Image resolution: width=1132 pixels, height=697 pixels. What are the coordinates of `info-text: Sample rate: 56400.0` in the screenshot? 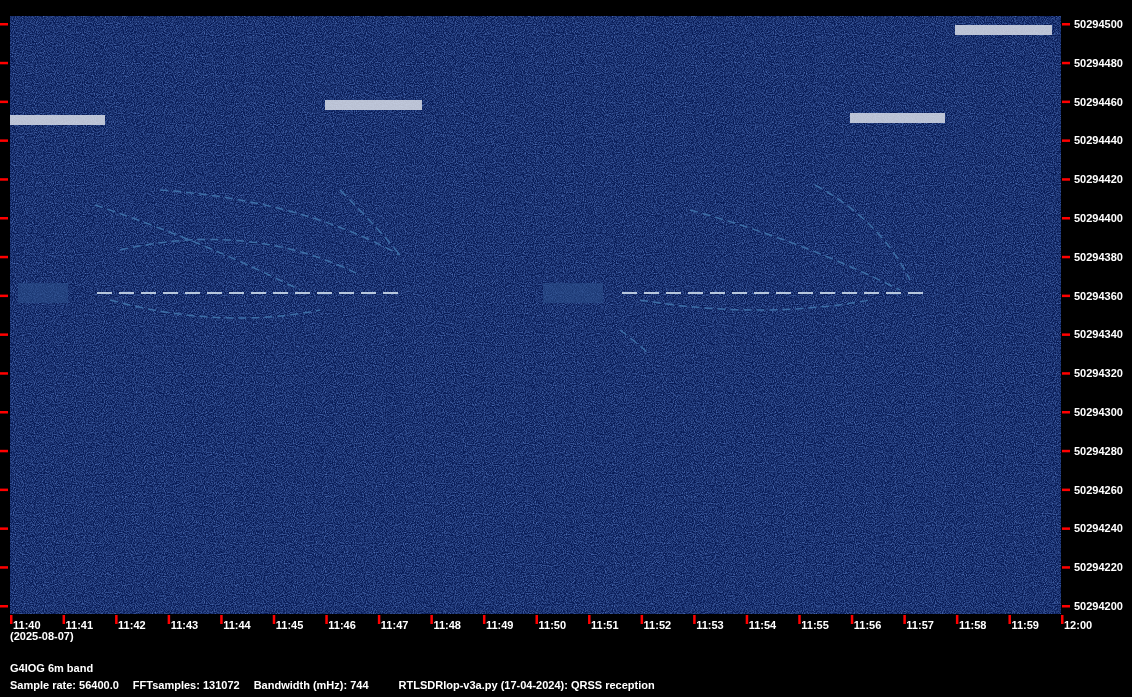 It's located at (64, 685).